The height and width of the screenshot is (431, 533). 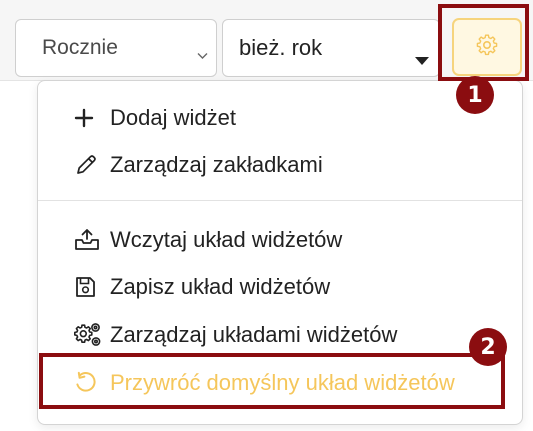 I want to click on save-disk-icon, so click(x=89, y=287).